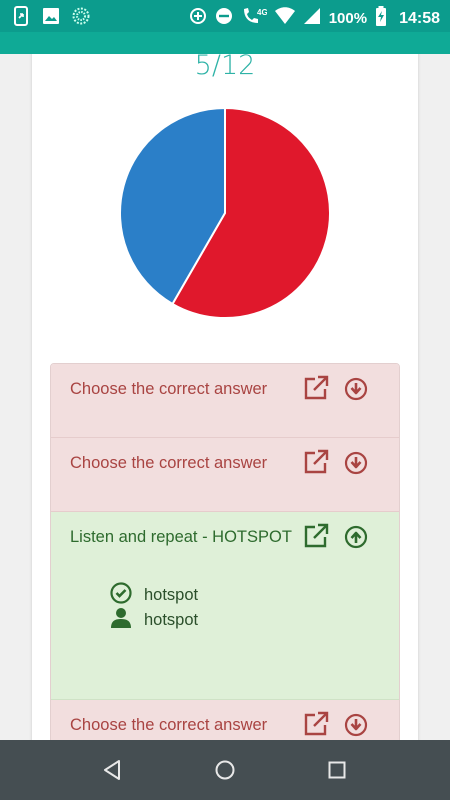  I want to click on data-saver-icon, so click(198, 18).